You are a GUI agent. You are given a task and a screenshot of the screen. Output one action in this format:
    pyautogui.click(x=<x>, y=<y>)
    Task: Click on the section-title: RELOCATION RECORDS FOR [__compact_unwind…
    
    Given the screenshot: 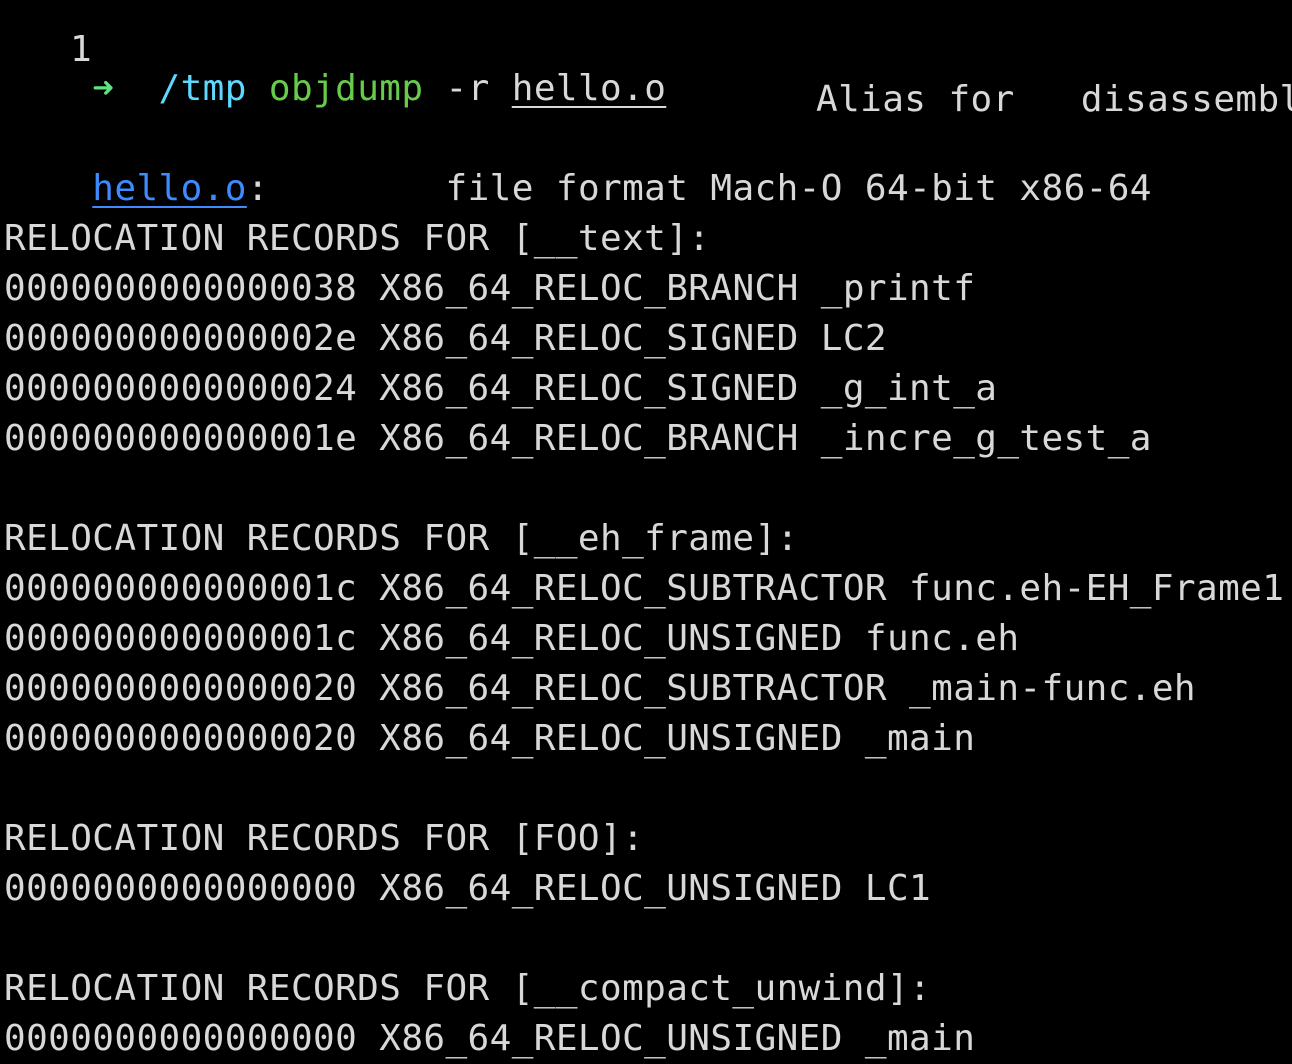 What is the action you would take?
    pyautogui.click(x=468, y=988)
    